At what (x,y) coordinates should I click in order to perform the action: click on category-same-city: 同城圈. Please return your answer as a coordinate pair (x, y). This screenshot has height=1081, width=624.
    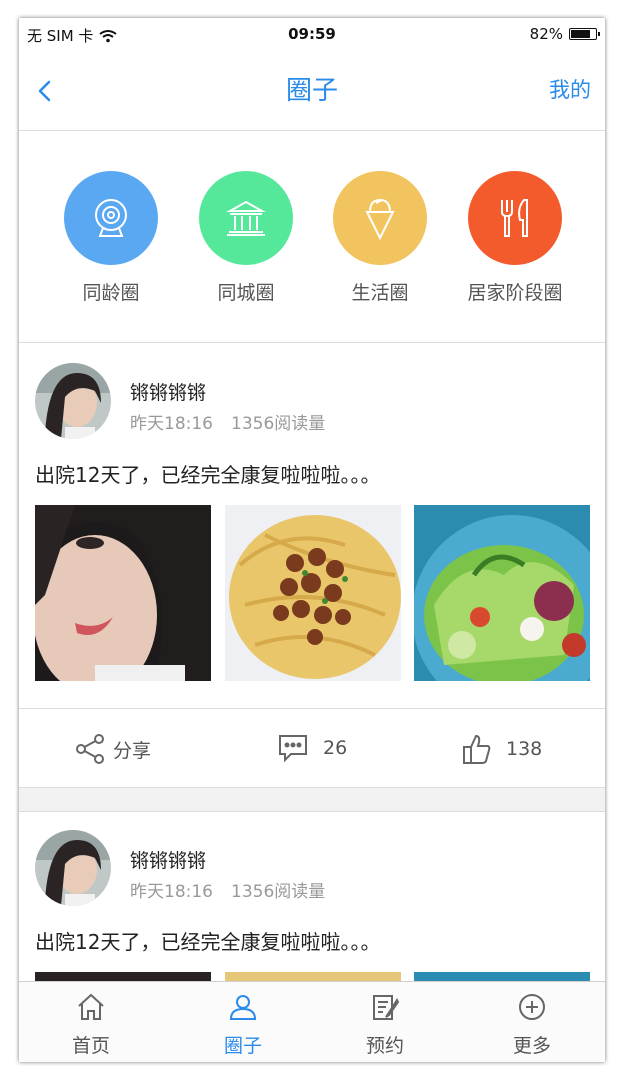
    Looking at the image, I should click on (246, 238).